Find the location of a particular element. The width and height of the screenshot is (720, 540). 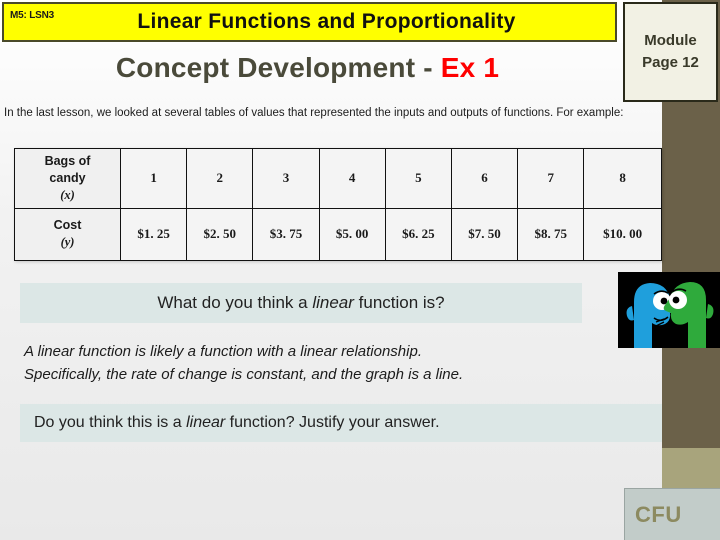

section-subtitle: Concept Development - Ex 1 is located at coordinates (307, 68).